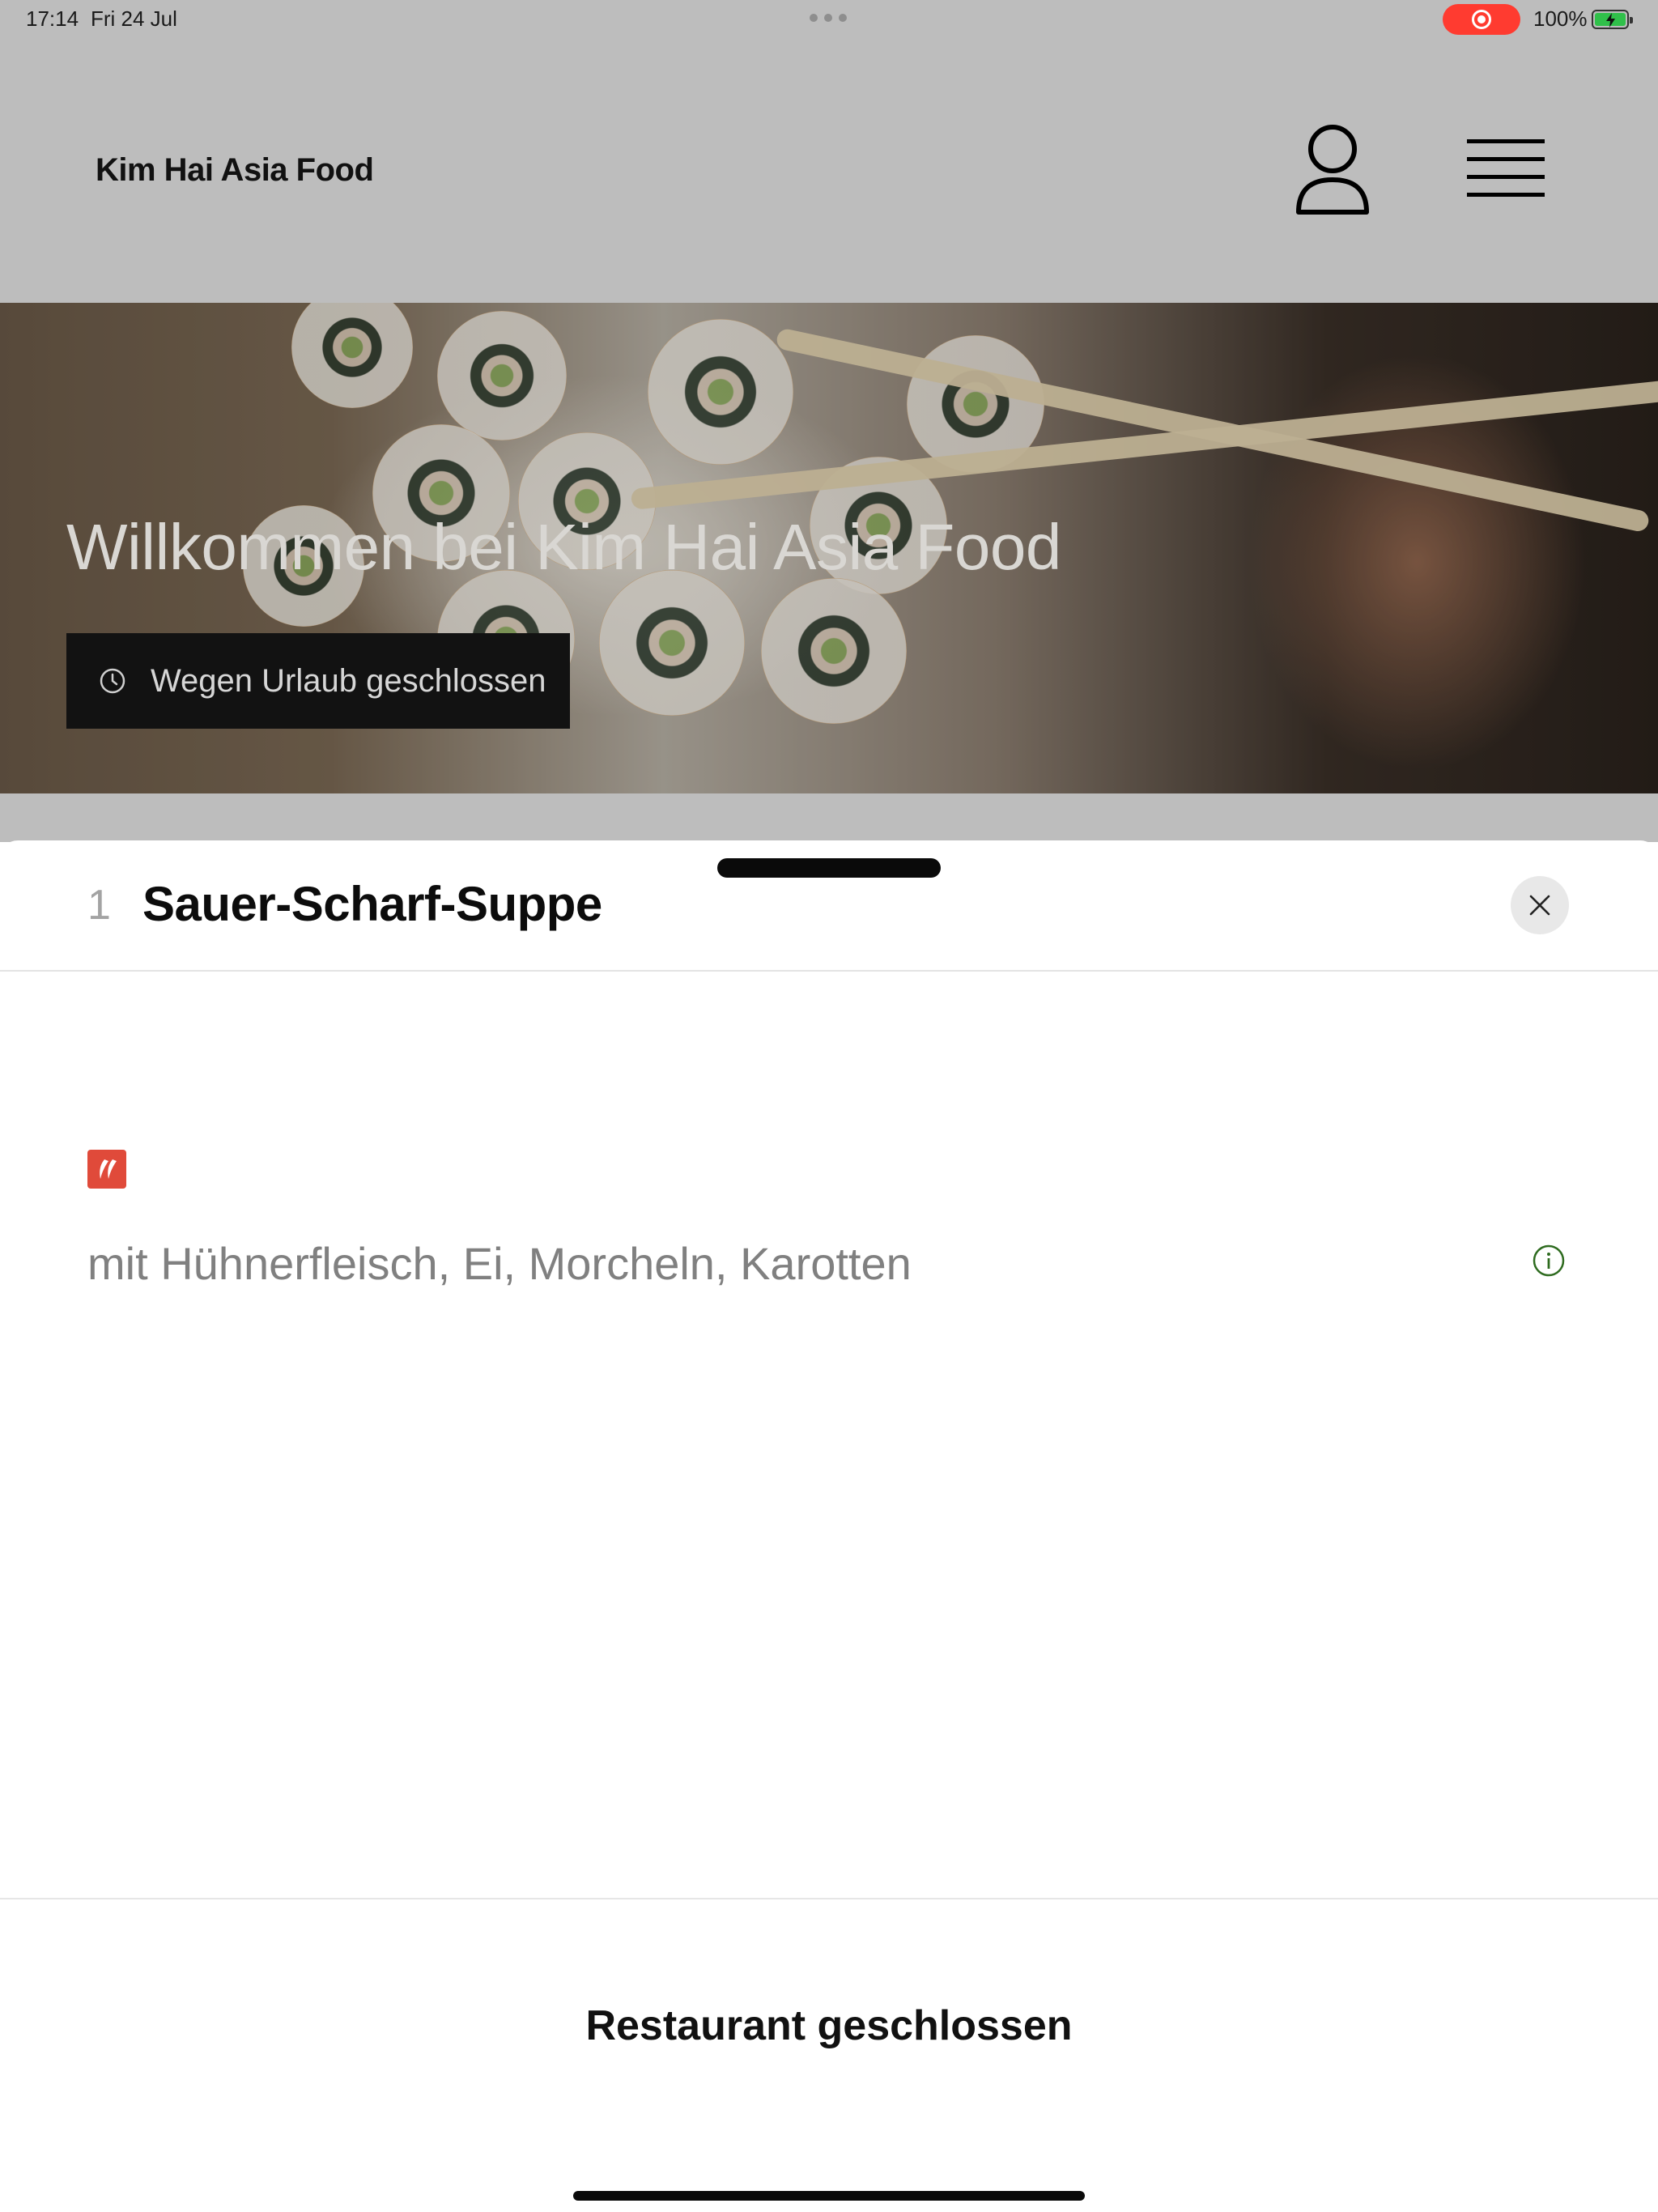 This screenshot has height=2212, width=1658. I want to click on close-icon, so click(1539, 906).